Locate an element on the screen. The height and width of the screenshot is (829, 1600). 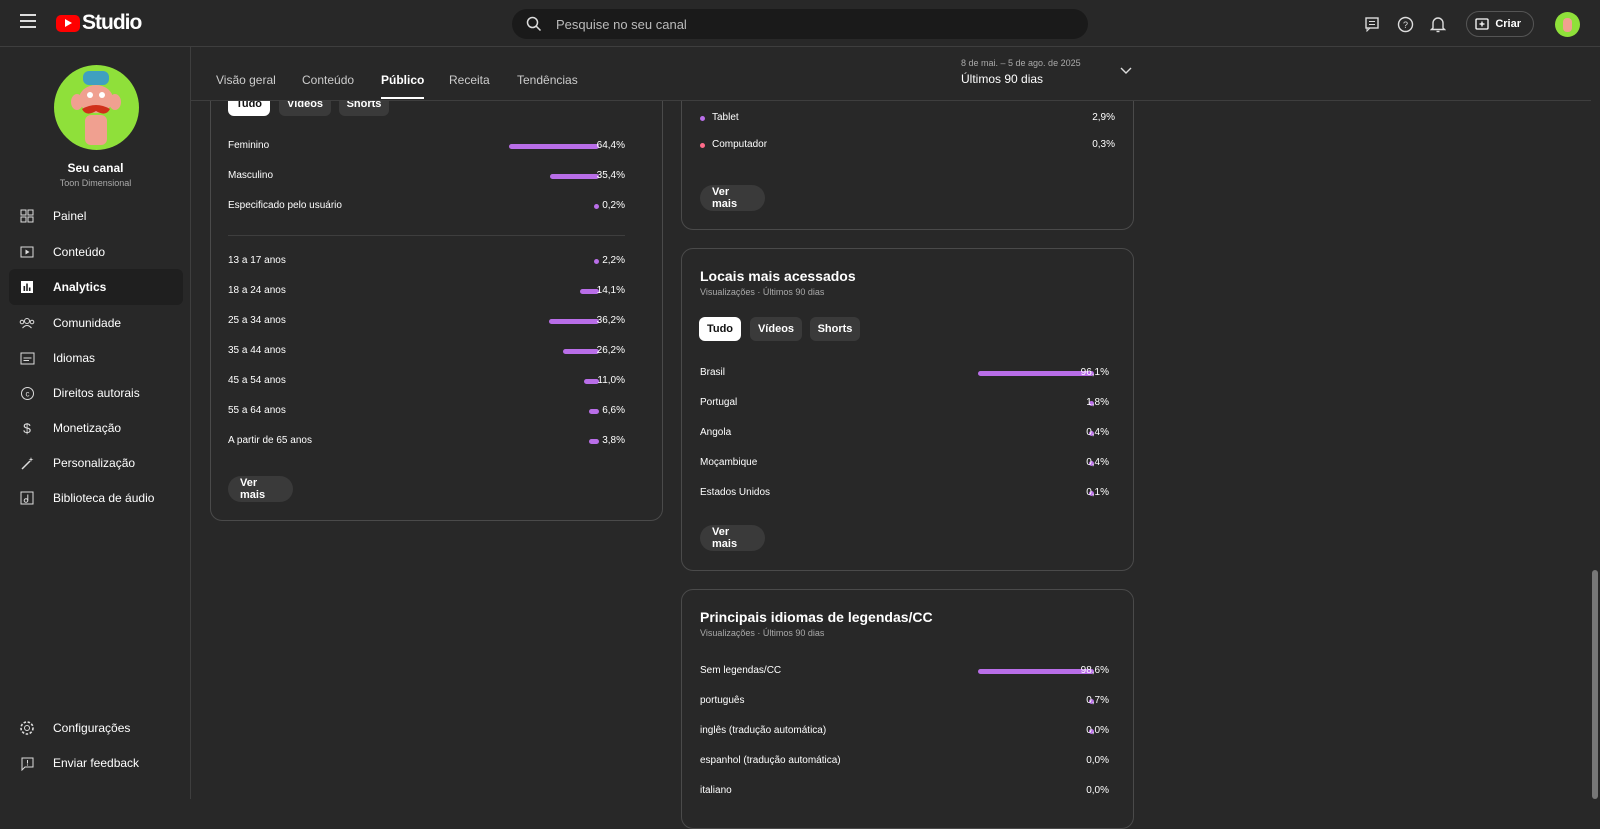
dot-mark is located at coordinates (596, 206).